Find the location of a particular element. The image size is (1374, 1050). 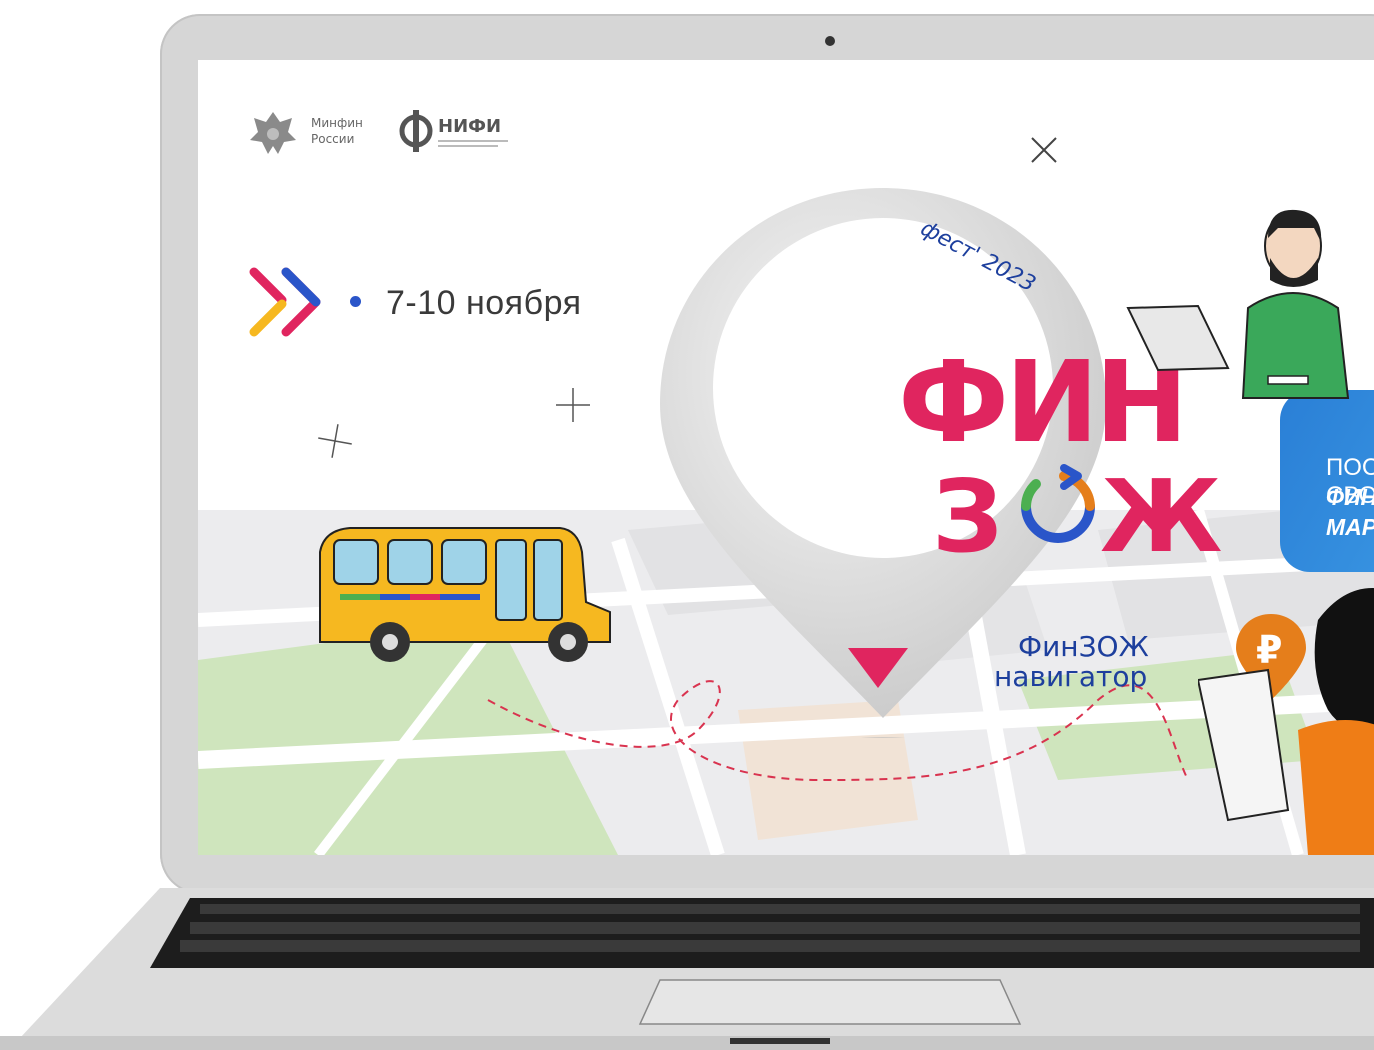

minfin-label-1: Минфин is located at coordinates (337, 123).